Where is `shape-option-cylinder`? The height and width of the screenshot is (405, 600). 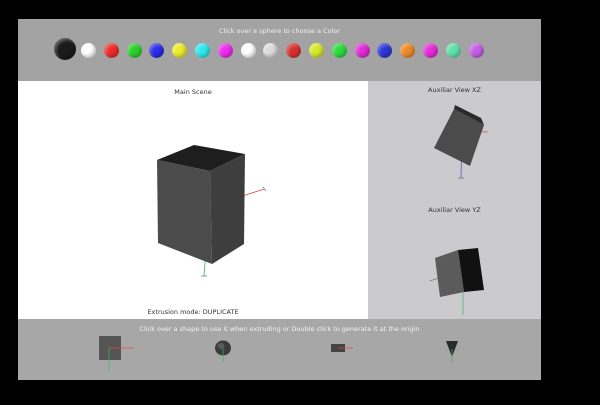
shape-option-cylinder is located at coordinates (342, 348).